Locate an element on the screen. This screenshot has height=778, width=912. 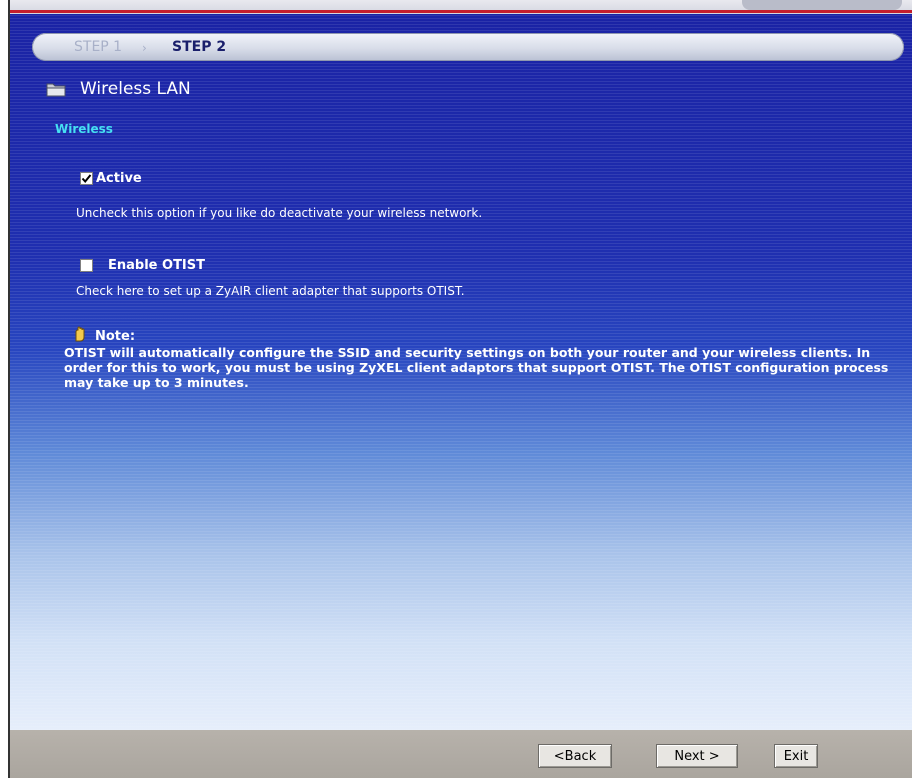
page-header: Wireless LAN is located at coordinates (118, 89).